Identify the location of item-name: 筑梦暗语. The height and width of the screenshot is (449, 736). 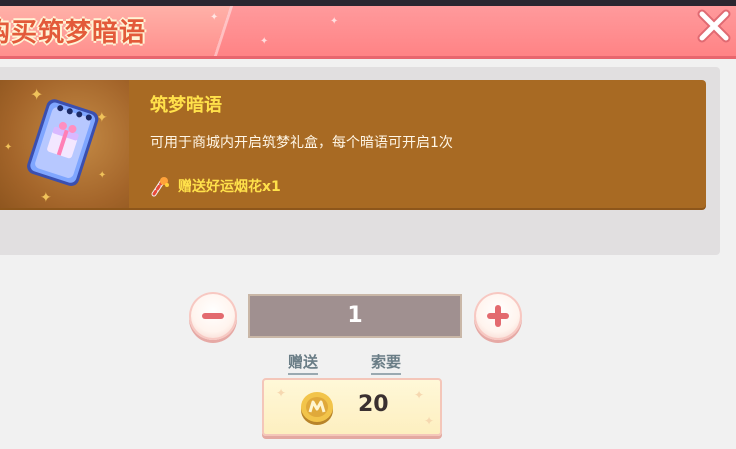
(186, 105).